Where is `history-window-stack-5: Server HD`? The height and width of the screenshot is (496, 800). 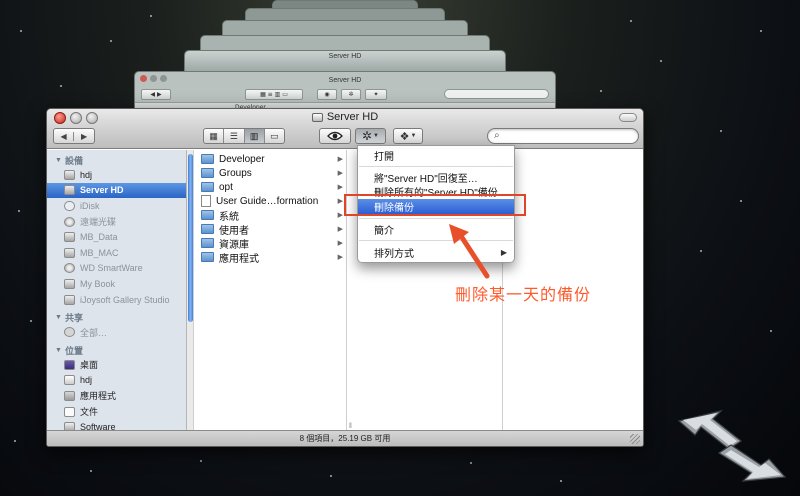 history-window-stack-5: Server HD is located at coordinates (345, 61).